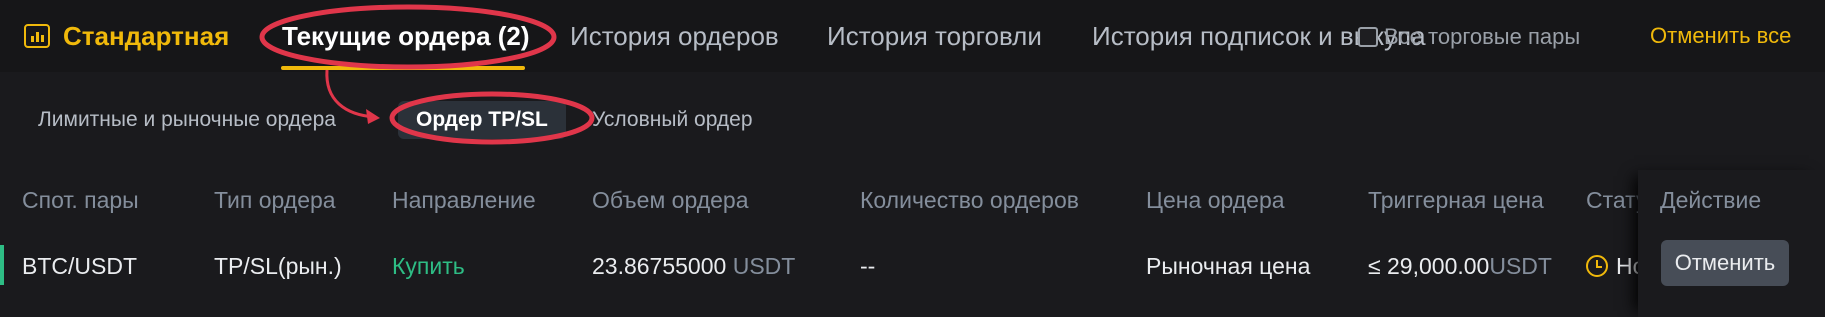 This screenshot has height=317, width=1825. I want to click on all-pairs-checkbox: Все торговые пары, so click(1469, 37).